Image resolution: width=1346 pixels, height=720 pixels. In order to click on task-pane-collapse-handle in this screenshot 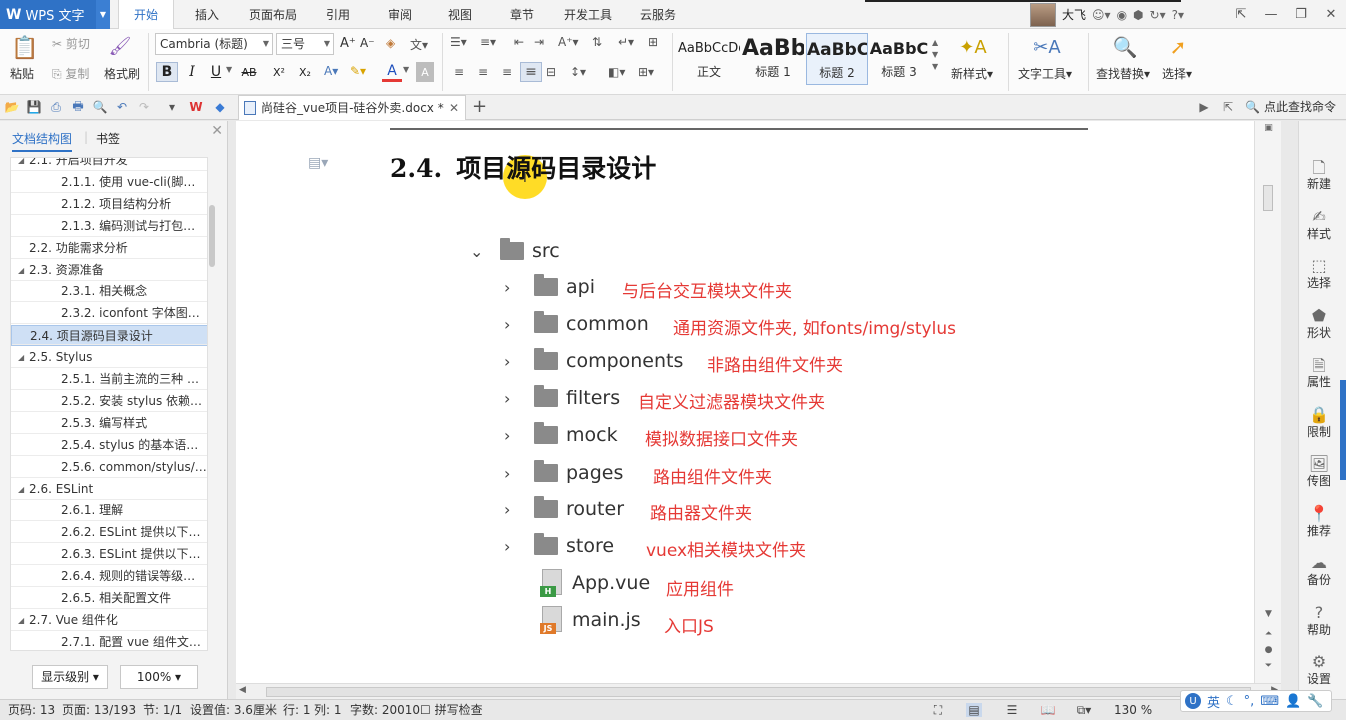, I will do `click(1343, 430)`.